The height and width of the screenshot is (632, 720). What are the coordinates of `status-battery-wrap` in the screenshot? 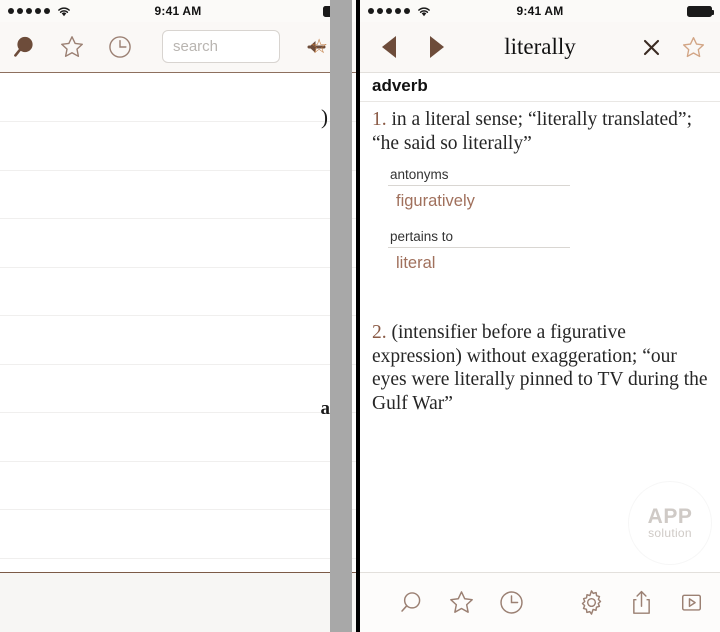 It's located at (700, 11).